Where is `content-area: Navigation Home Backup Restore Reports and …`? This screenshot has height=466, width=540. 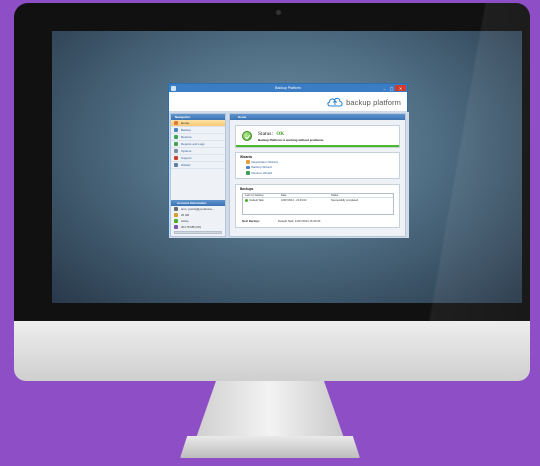
content-area: Navigation Home Backup Restore Reports and … is located at coordinates (289, 175).